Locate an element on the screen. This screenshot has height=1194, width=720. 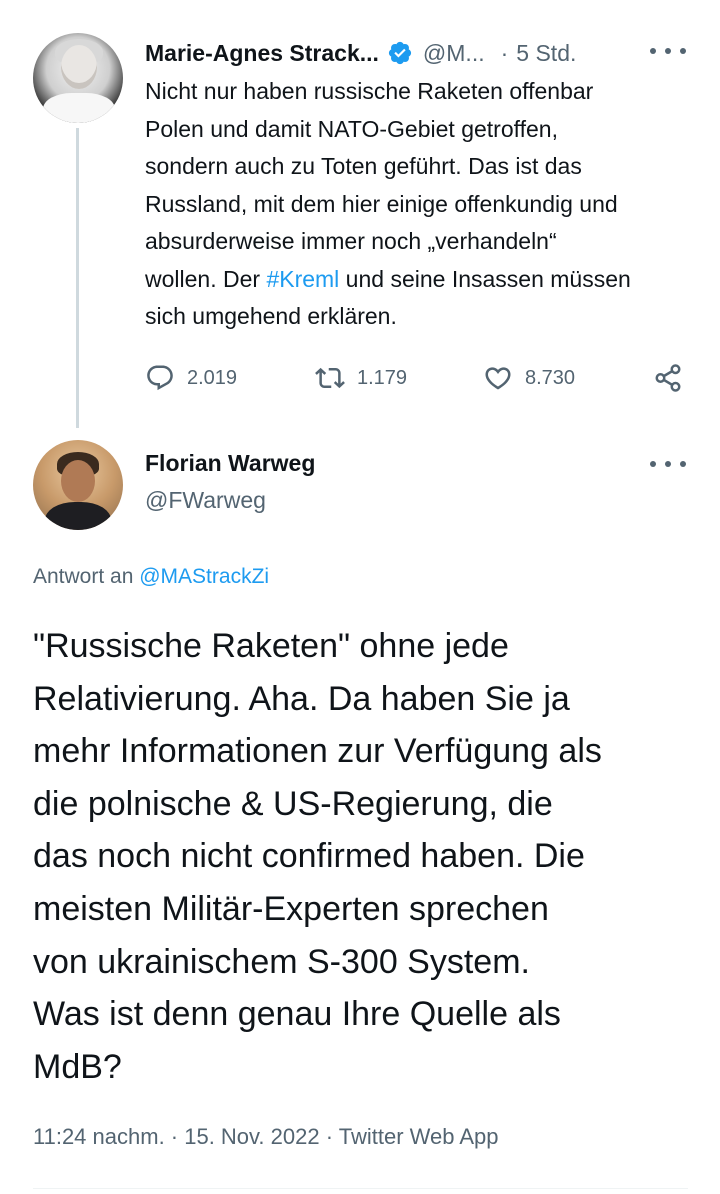
tweet2-line: die polnische & US-Regierung, die is located at coordinates (293, 803).